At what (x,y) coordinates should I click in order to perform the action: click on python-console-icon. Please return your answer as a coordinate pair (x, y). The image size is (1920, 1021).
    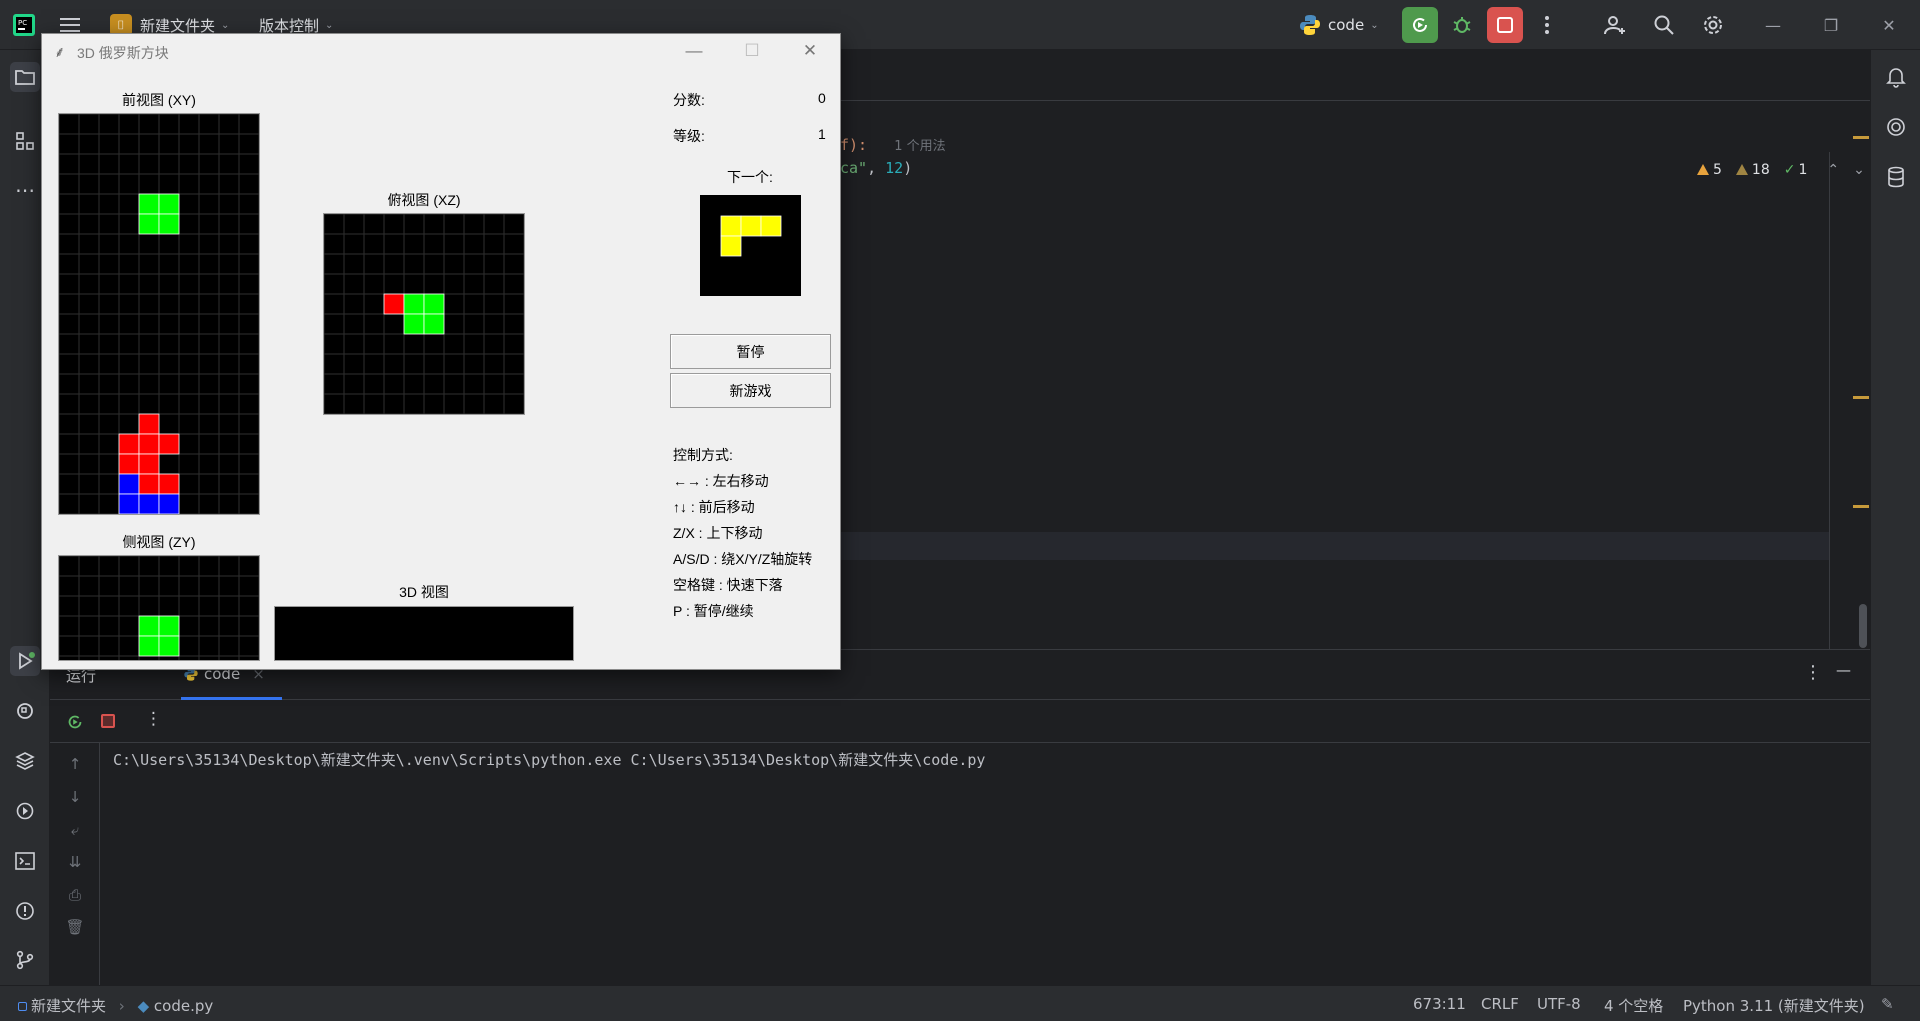
    Looking at the image, I should click on (25, 711).